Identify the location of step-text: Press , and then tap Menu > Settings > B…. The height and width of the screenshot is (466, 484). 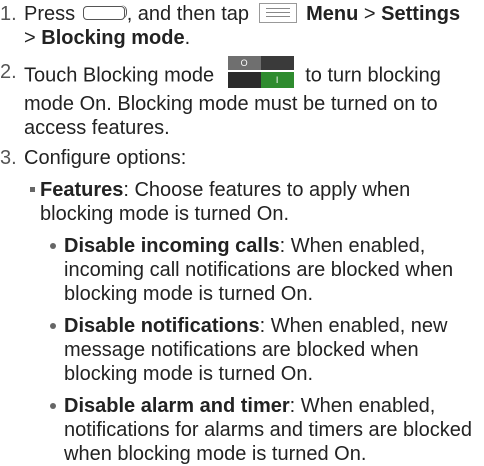
(252, 26).